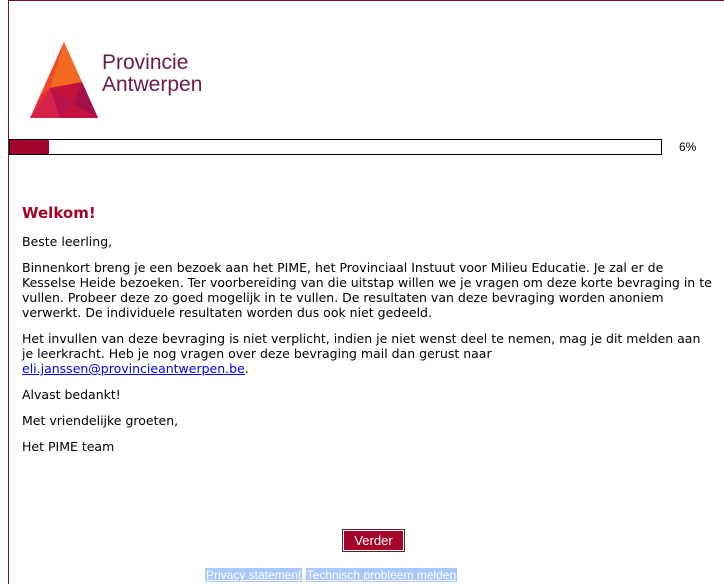  I want to click on logo-text: Provincie Antwerpen, so click(152, 74).